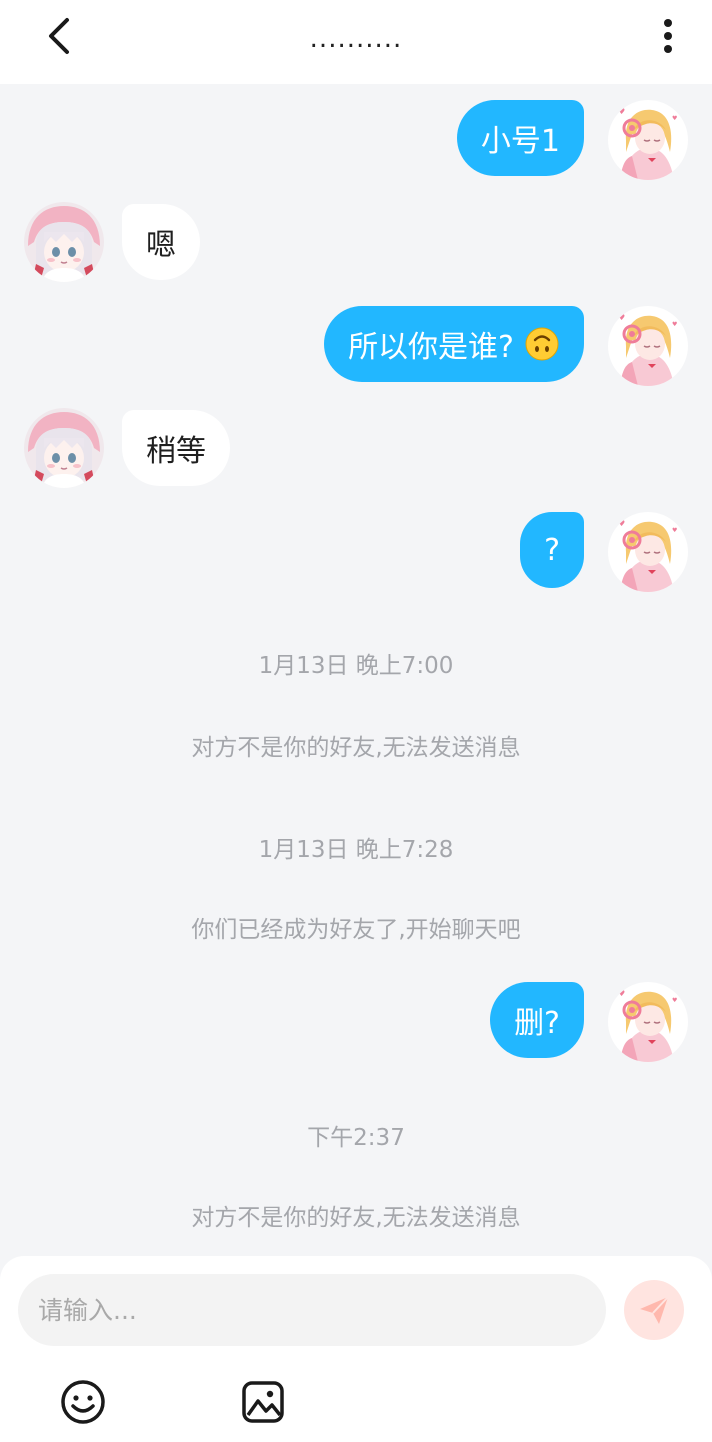  I want to click on timestamp: 下午2:37, so click(356, 1138).